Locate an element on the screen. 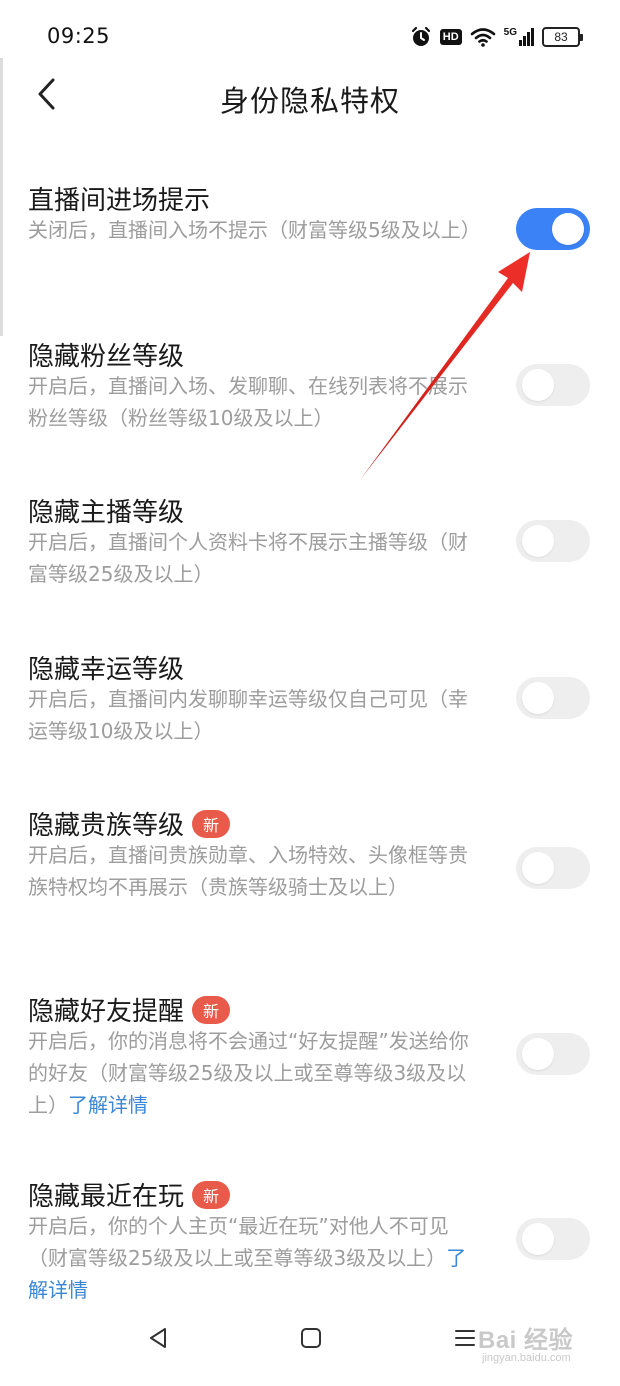  setting-title: 隐藏粉丝等级 is located at coordinates (106, 354).